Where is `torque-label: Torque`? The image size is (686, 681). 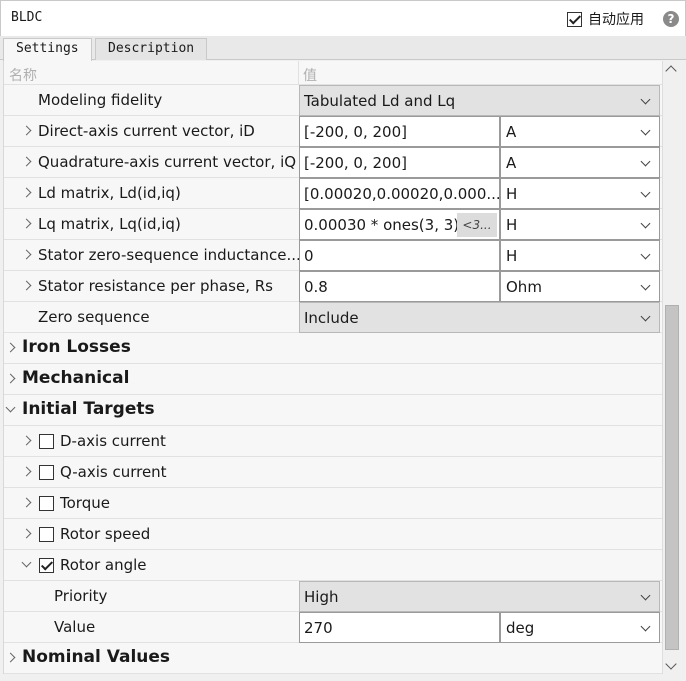
torque-label: Torque is located at coordinates (85, 503).